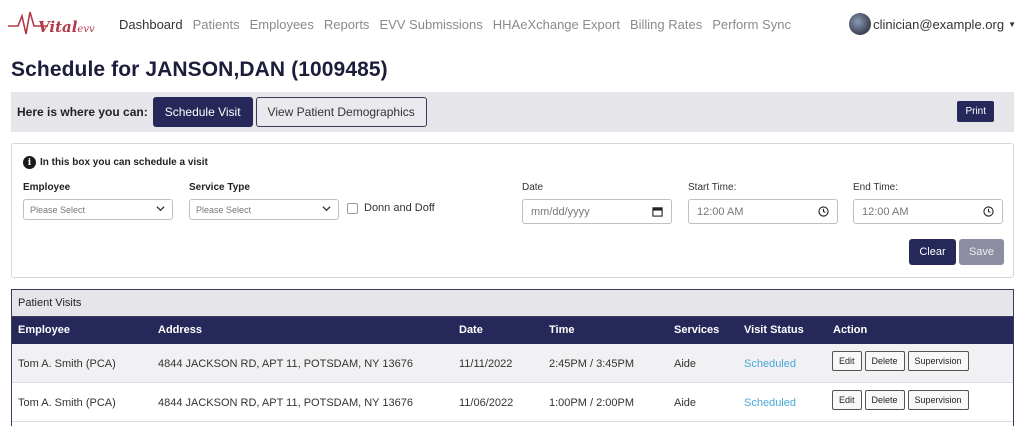  Describe the element at coordinates (591, 403) in the screenshot. I see `cell-time: 1:00PM / 2:00PM` at that location.